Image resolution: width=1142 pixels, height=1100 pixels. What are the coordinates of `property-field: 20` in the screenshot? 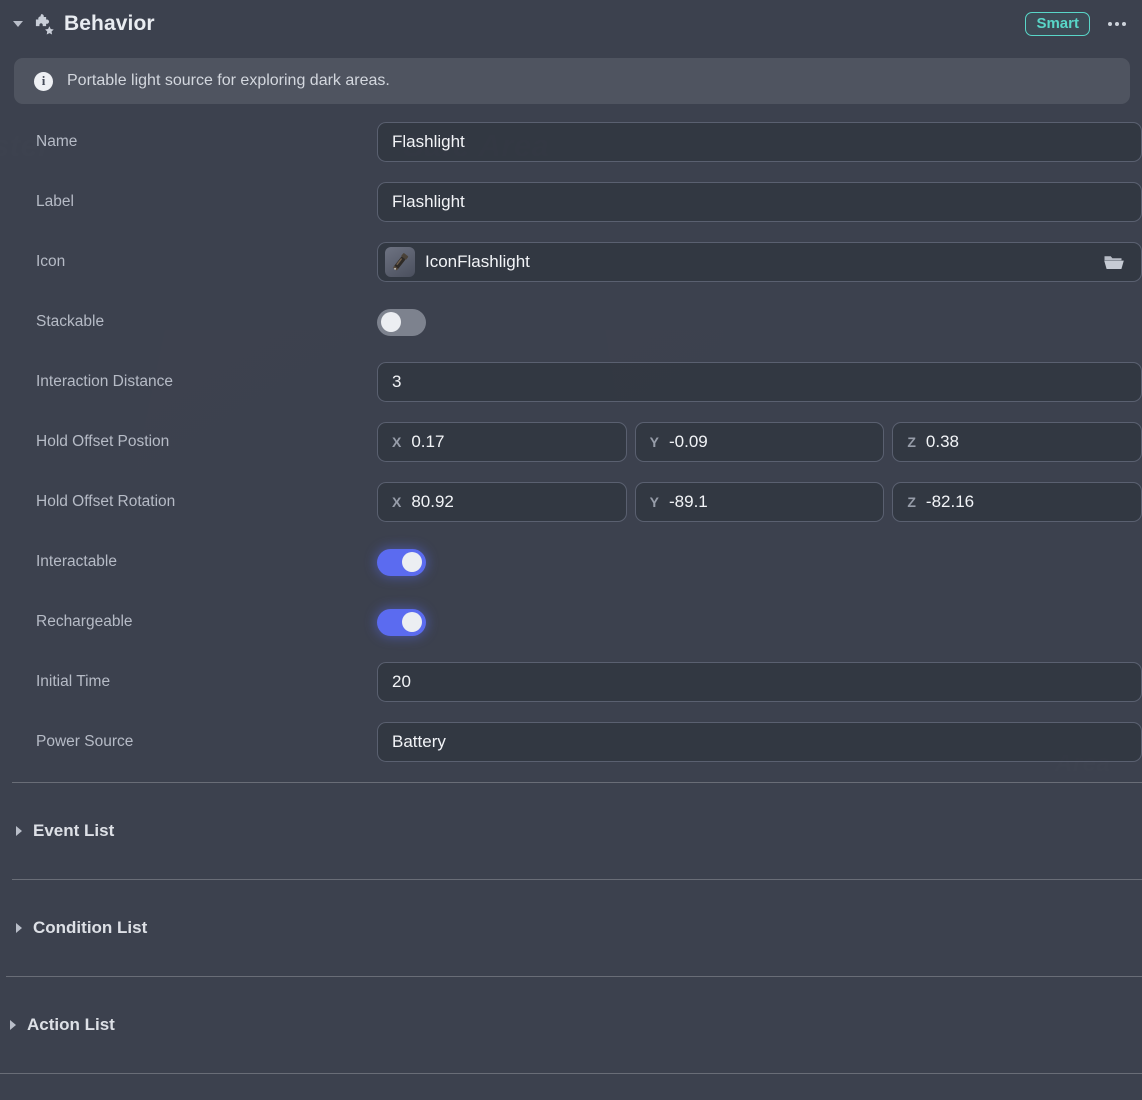 It's located at (759, 682).